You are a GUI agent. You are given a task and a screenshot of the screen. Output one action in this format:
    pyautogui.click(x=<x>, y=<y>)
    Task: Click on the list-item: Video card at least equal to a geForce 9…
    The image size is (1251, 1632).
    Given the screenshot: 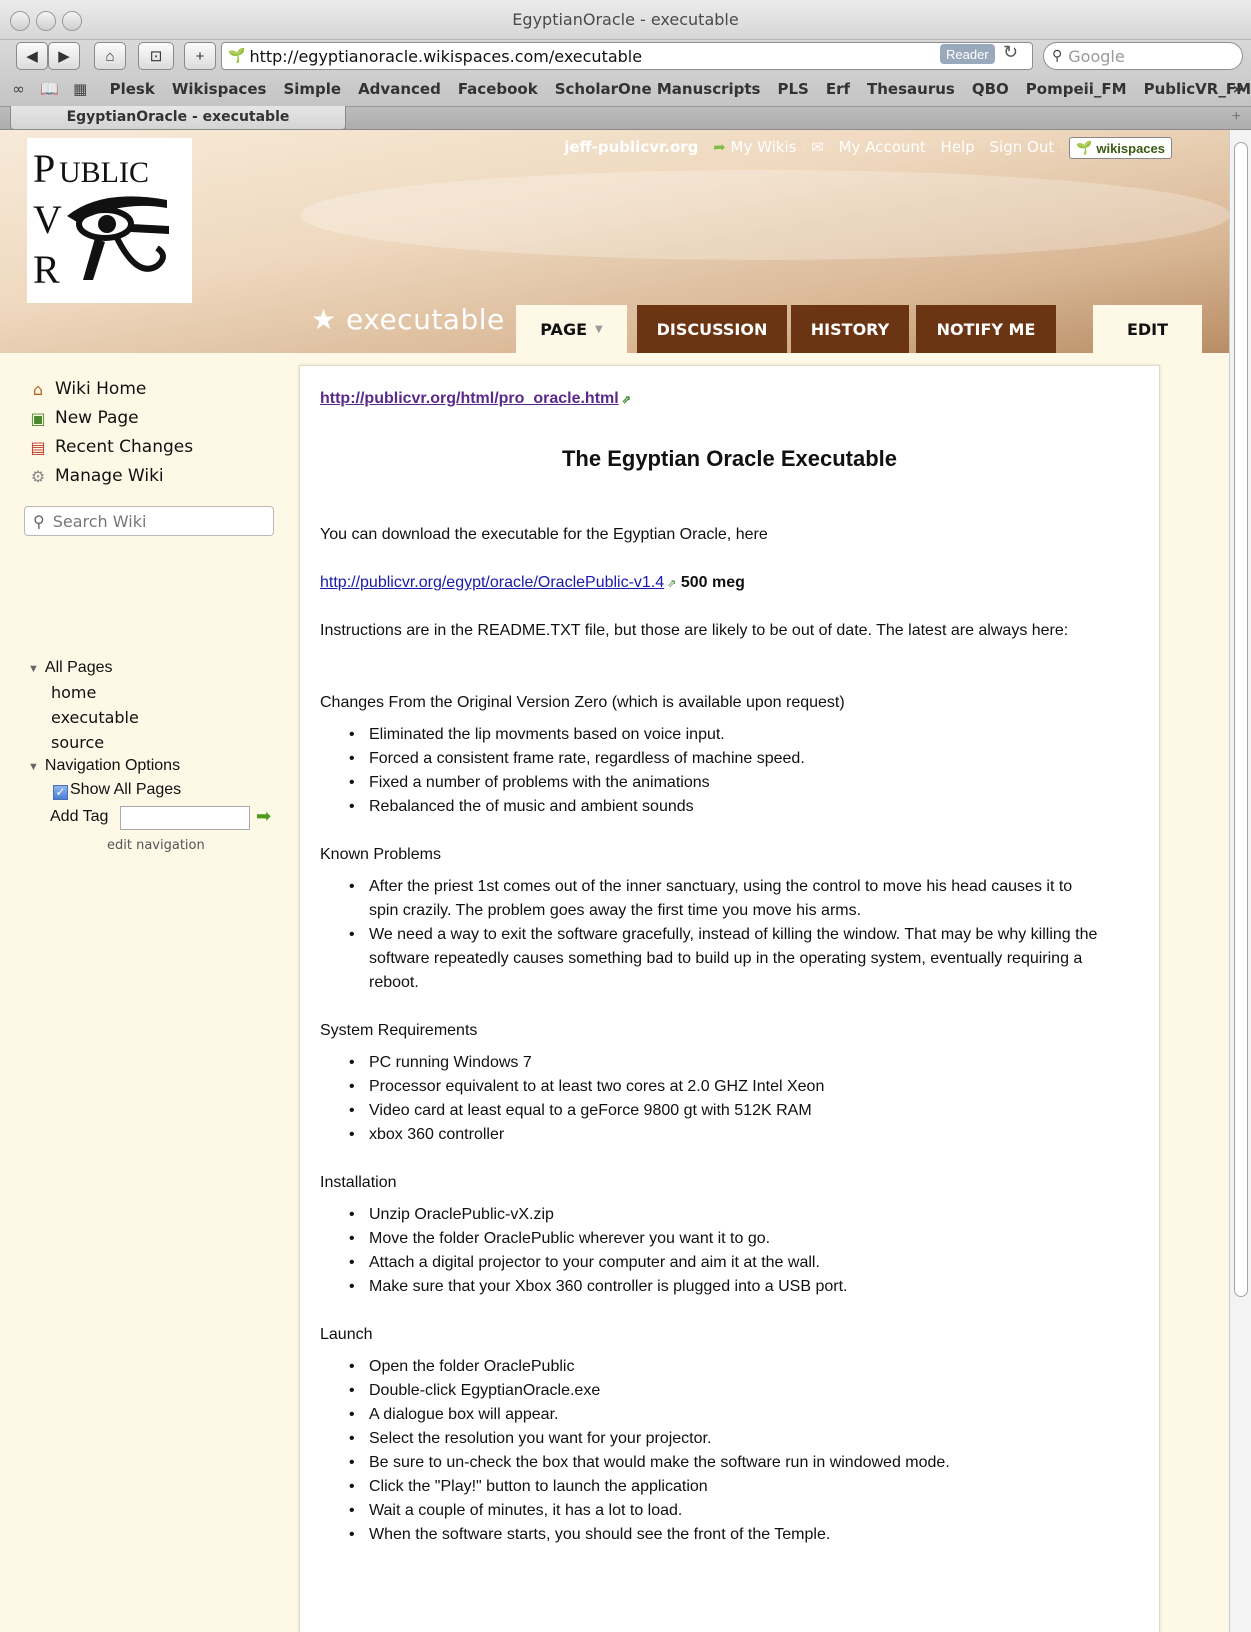 What is the action you would take?
    pyautogui.click(x=586, y=1111)
    